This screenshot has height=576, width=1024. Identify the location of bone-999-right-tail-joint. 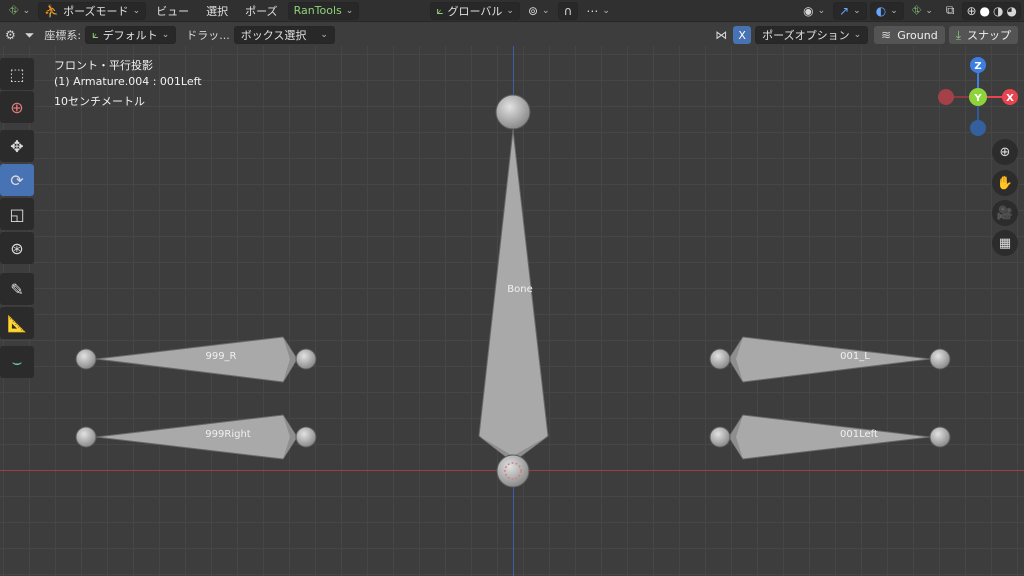
(86, 437).